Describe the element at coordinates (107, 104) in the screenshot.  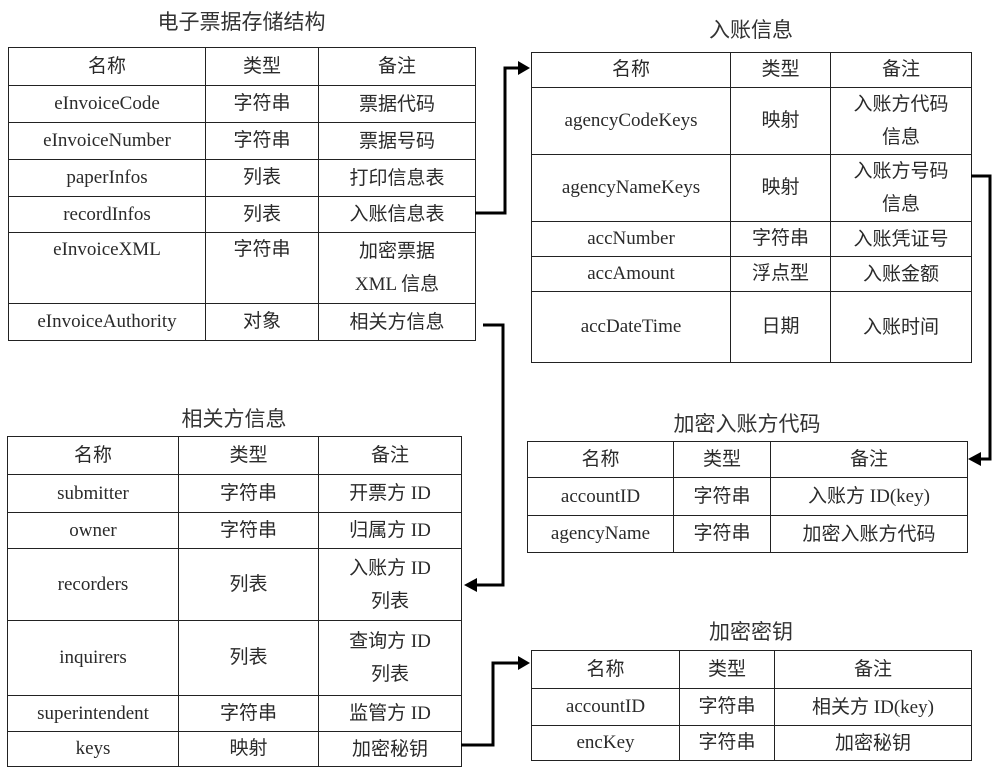
I see `field-name: eInvoiceCode` at that location.